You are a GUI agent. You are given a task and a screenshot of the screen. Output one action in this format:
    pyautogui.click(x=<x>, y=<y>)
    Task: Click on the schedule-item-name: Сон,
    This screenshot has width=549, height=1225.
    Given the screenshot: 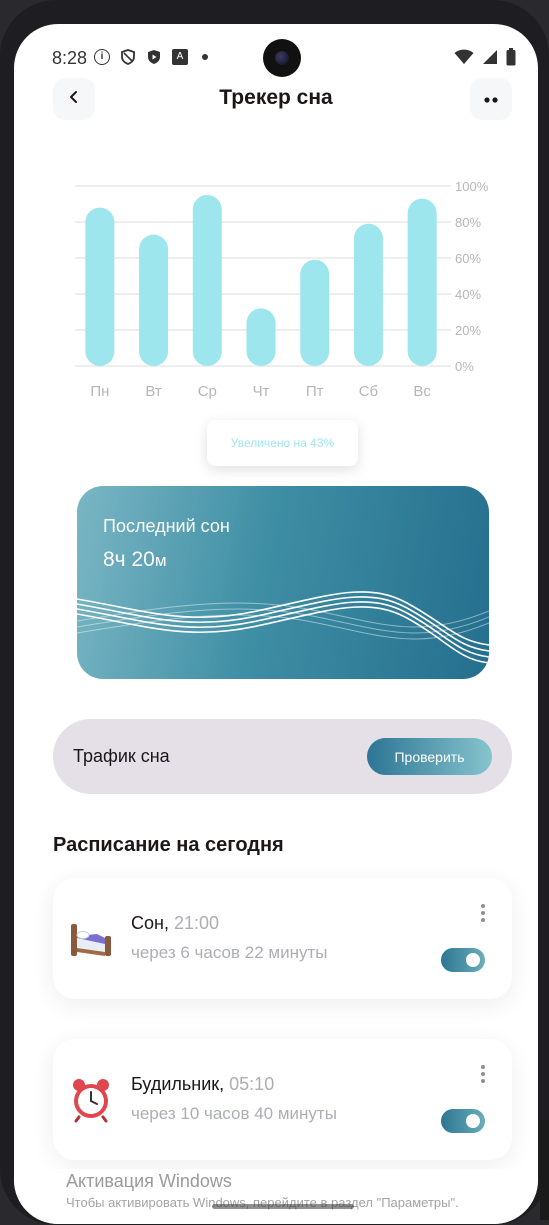 What is the action you would take?
    pyautogui.click(x=150, y=923)
    